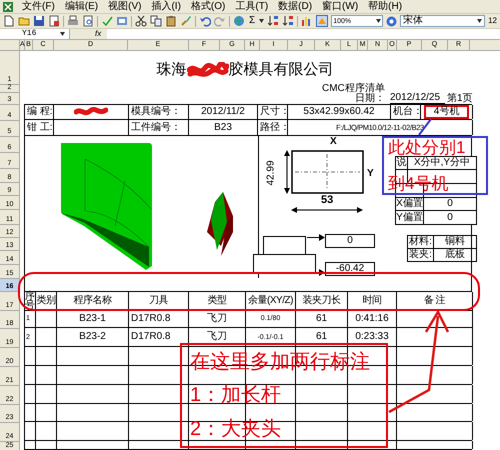  I want to click on offset-value: -60.42, so click(350, 269).